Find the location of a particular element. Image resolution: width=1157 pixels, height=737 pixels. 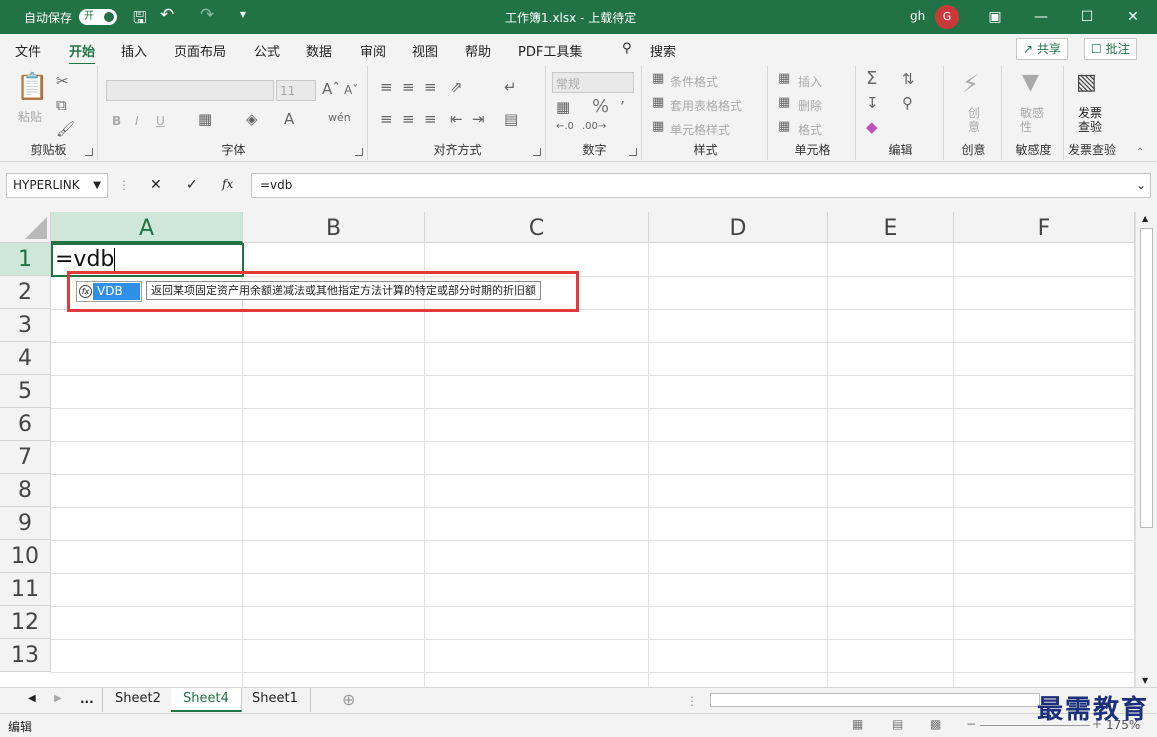

tab-insert: 插入 is located at coordinates (134, 50).